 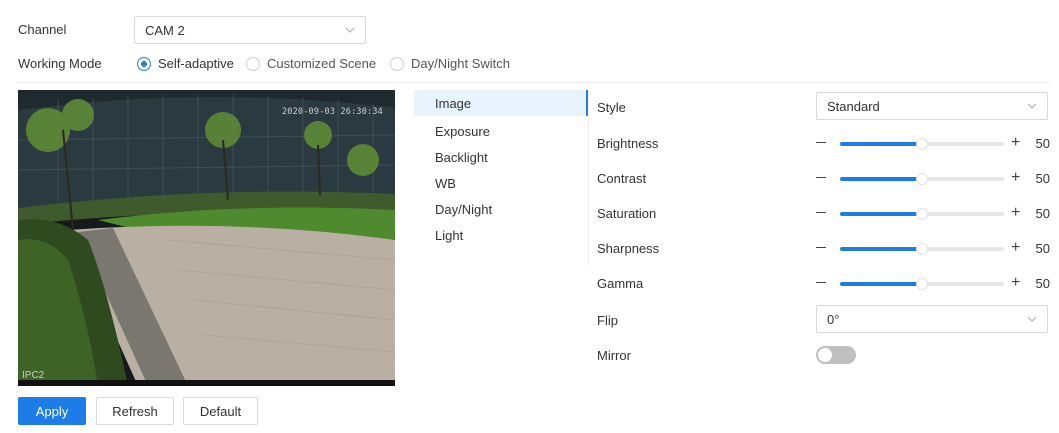 I want to click on mirror-label: Mirror, so click(x=614, y=355).